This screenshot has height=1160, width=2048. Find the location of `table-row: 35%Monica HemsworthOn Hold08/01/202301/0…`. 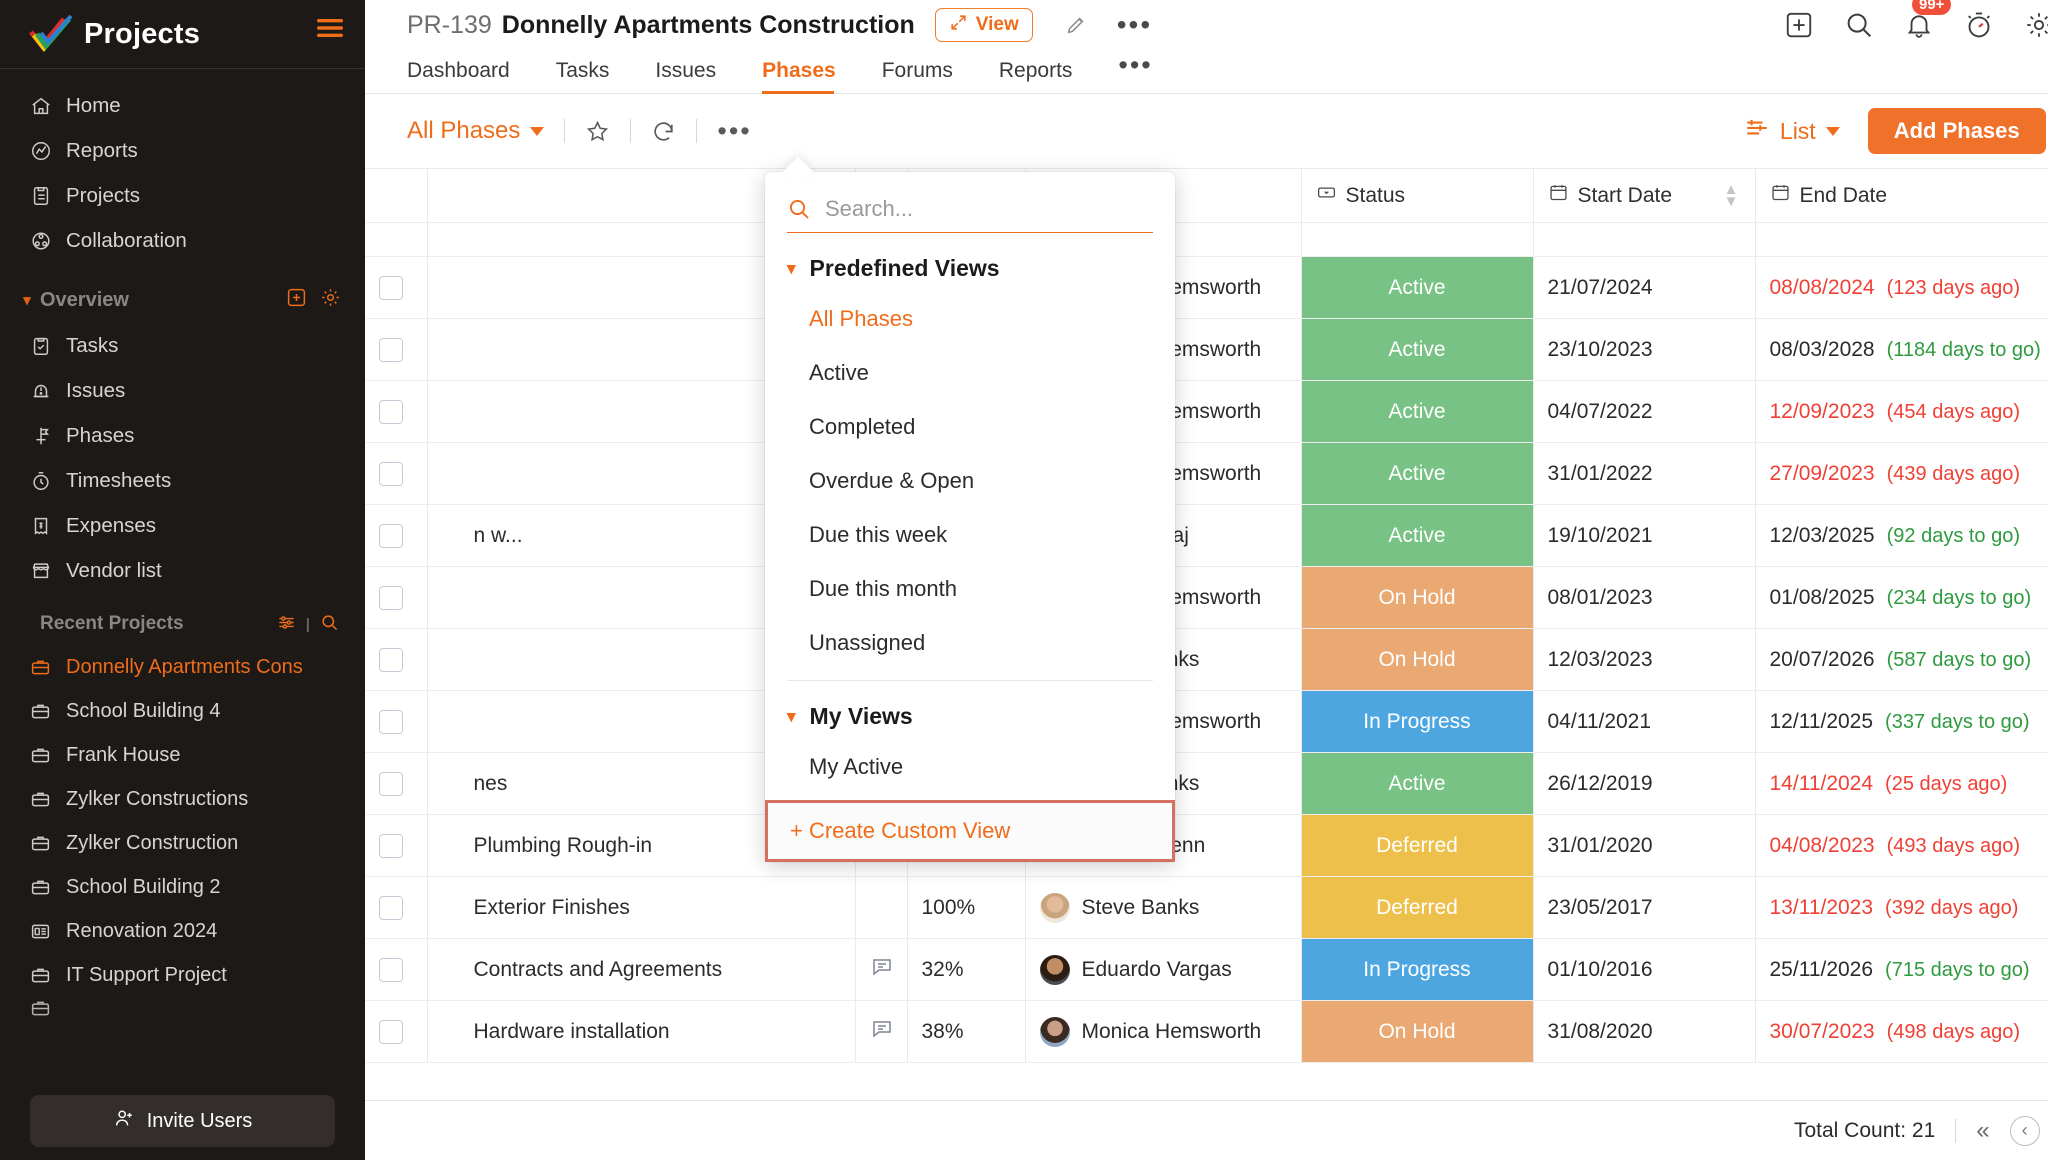

table-row: 35%Monica HemsworthOn Hold08/01/202301/0… is located at coordinates (1206, 597).